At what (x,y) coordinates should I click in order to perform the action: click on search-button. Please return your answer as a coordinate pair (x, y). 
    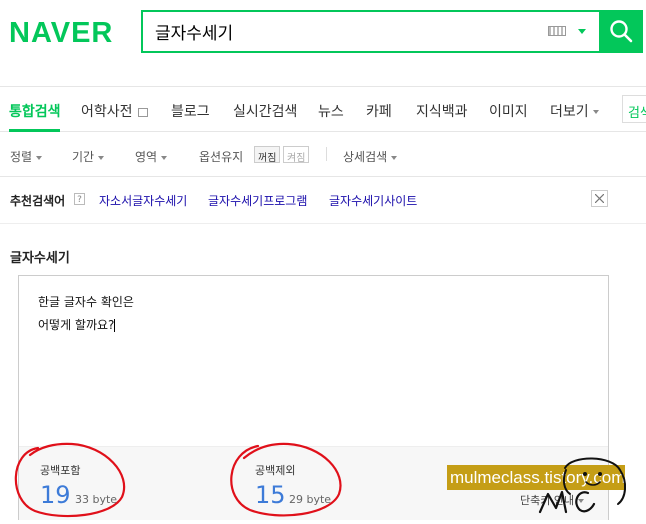
    Looking at the image, I should click on (621, 31).